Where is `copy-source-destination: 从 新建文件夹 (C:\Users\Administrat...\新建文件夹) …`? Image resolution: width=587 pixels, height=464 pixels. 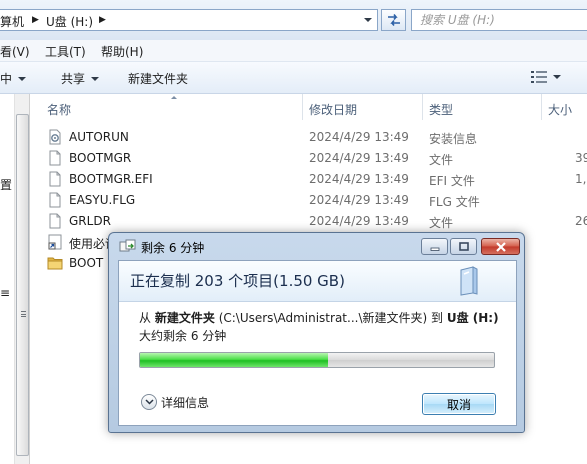 copy-source-destination: 从 新建文件夹 (C:\Users\Administrat...\新建文件夹) … is located at coordinates (319, 317).